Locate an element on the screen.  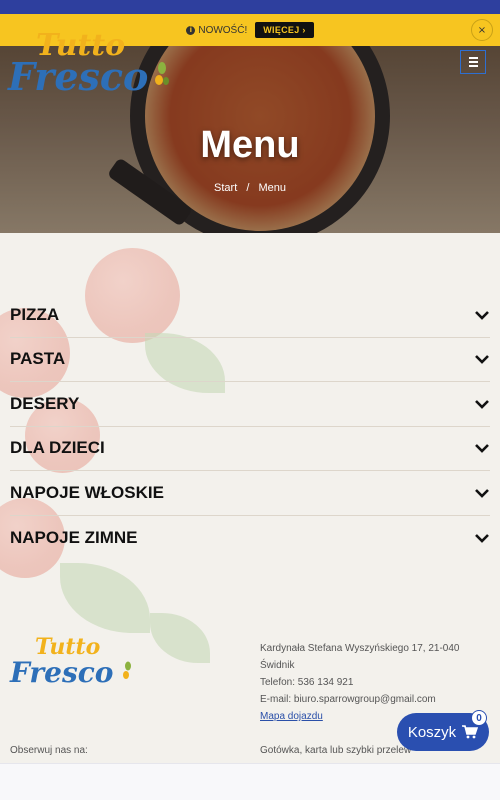
category-pizza: PIZZA is located at coordinates (250, 315).